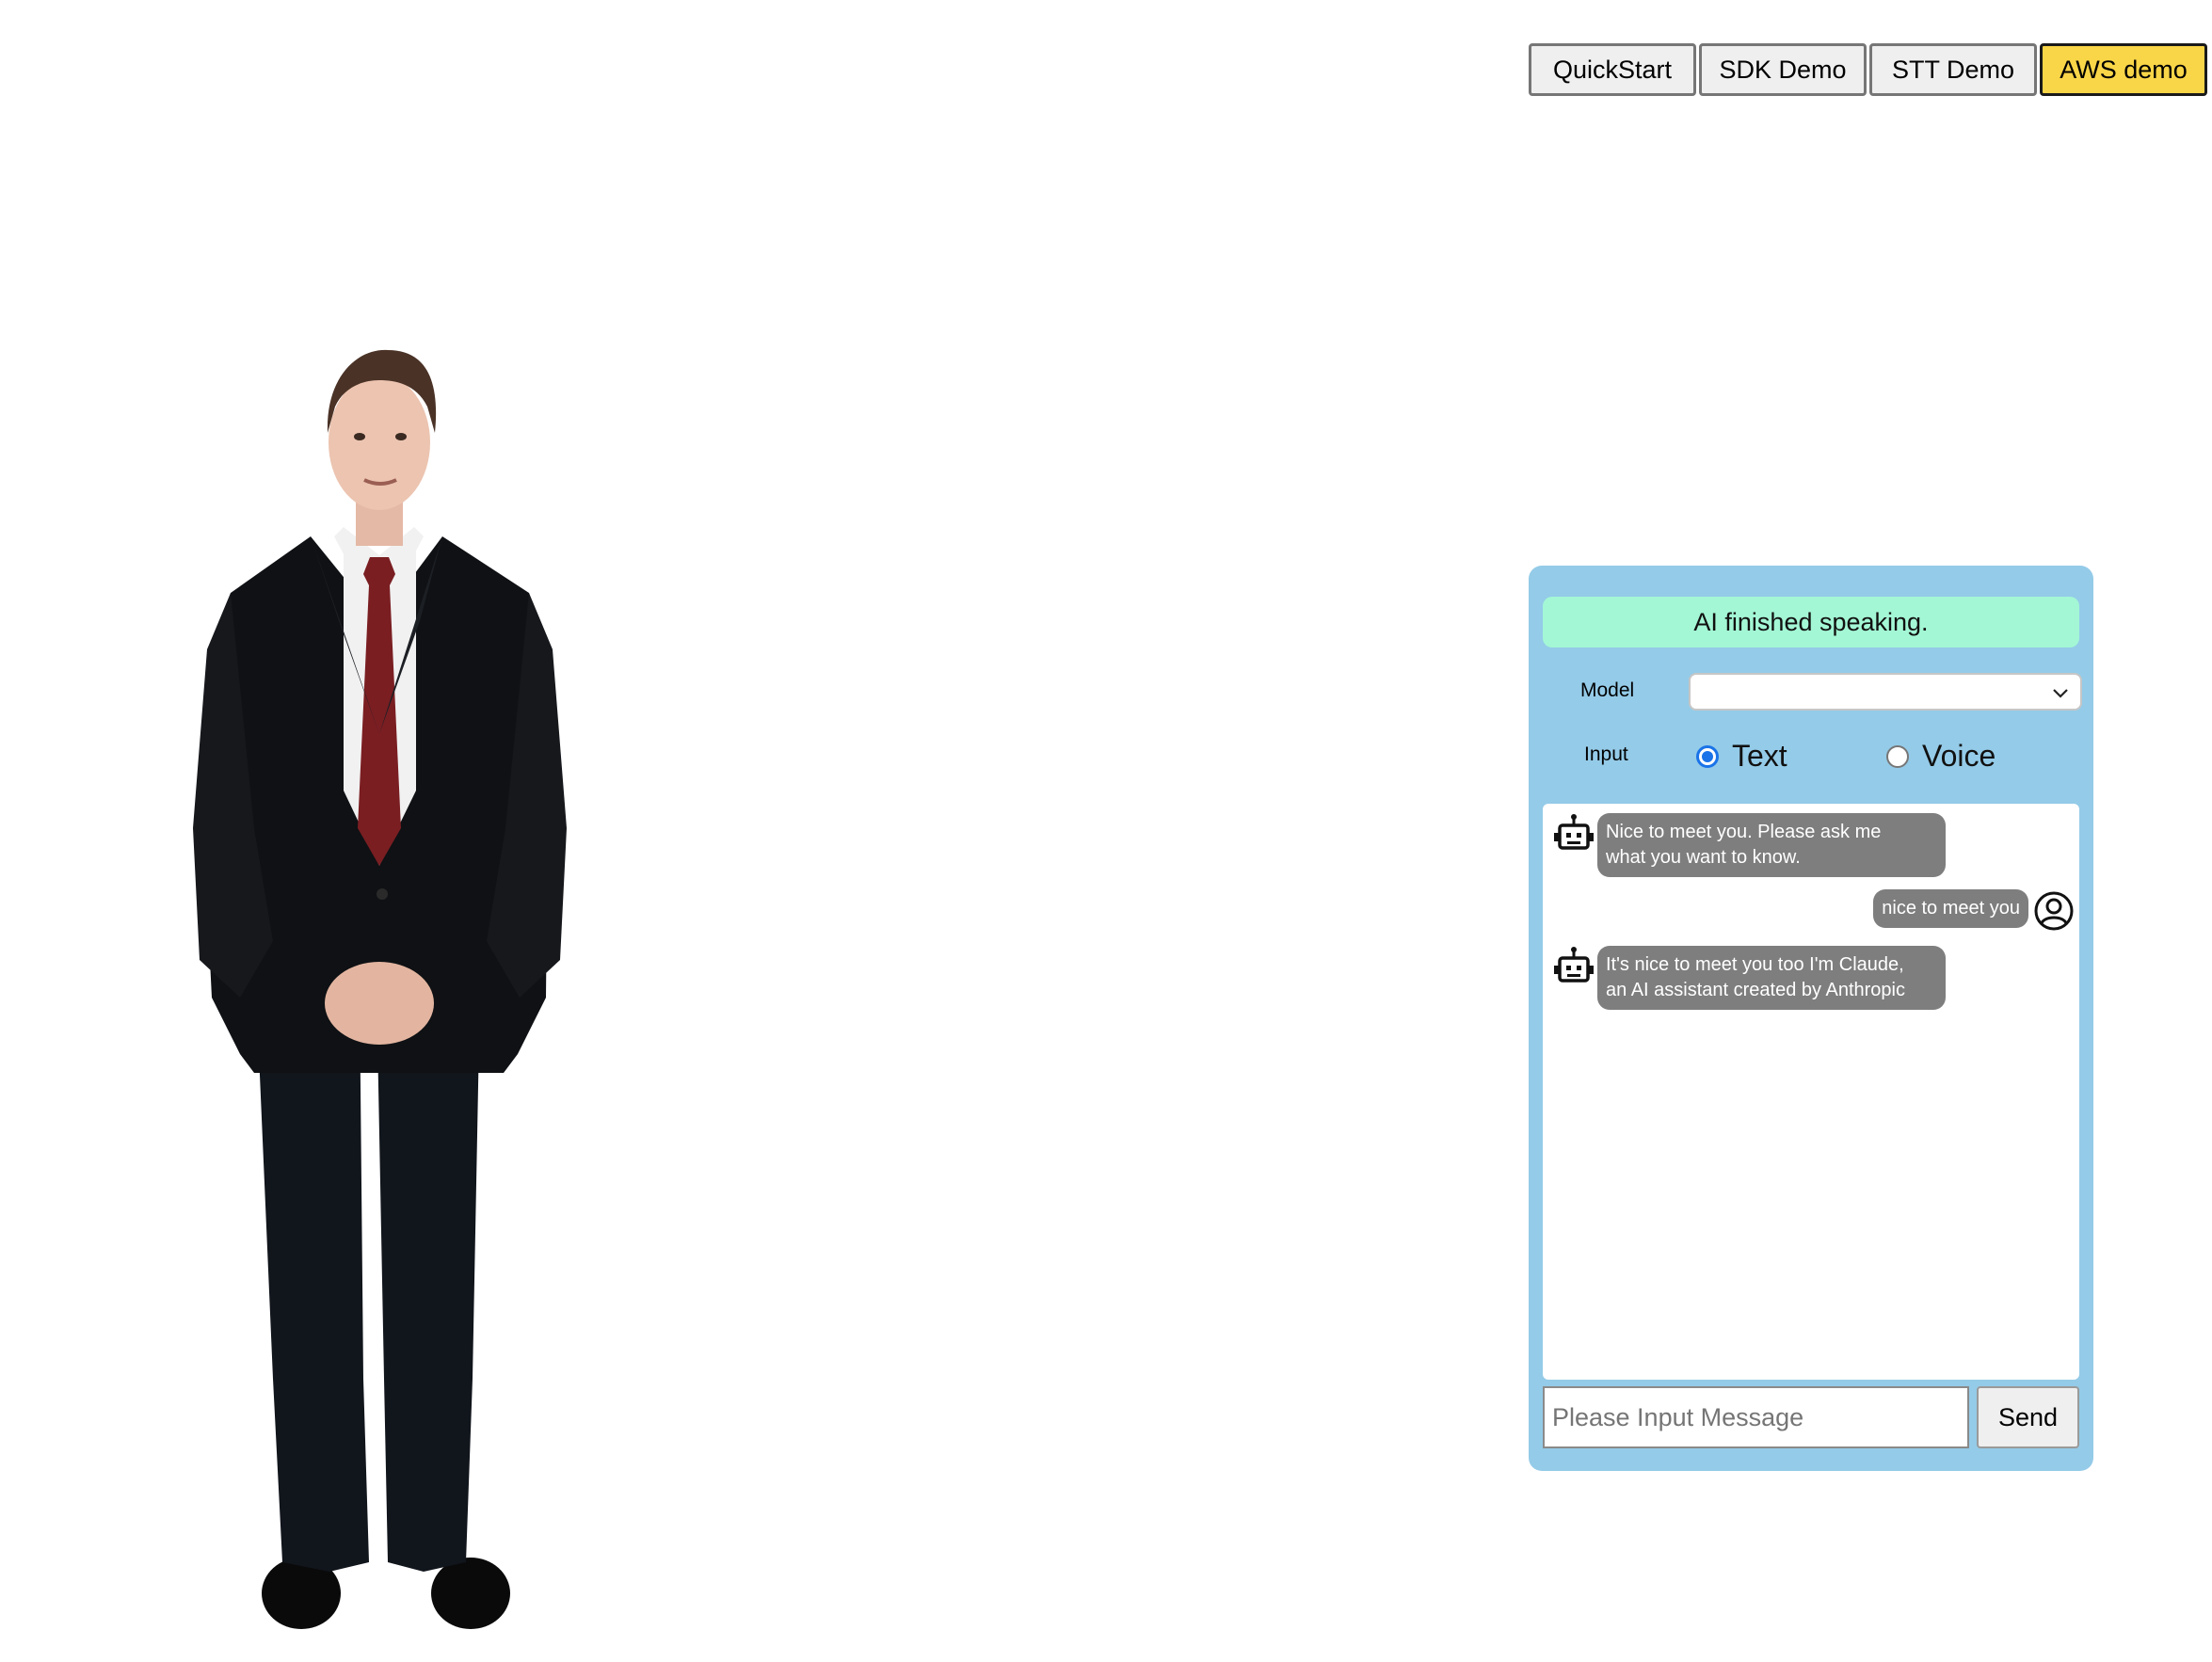 Image resolution: width=2212 pixels, height=1662 pixels. I want to click on user-message: nice to meet you, so click(1974, 911).